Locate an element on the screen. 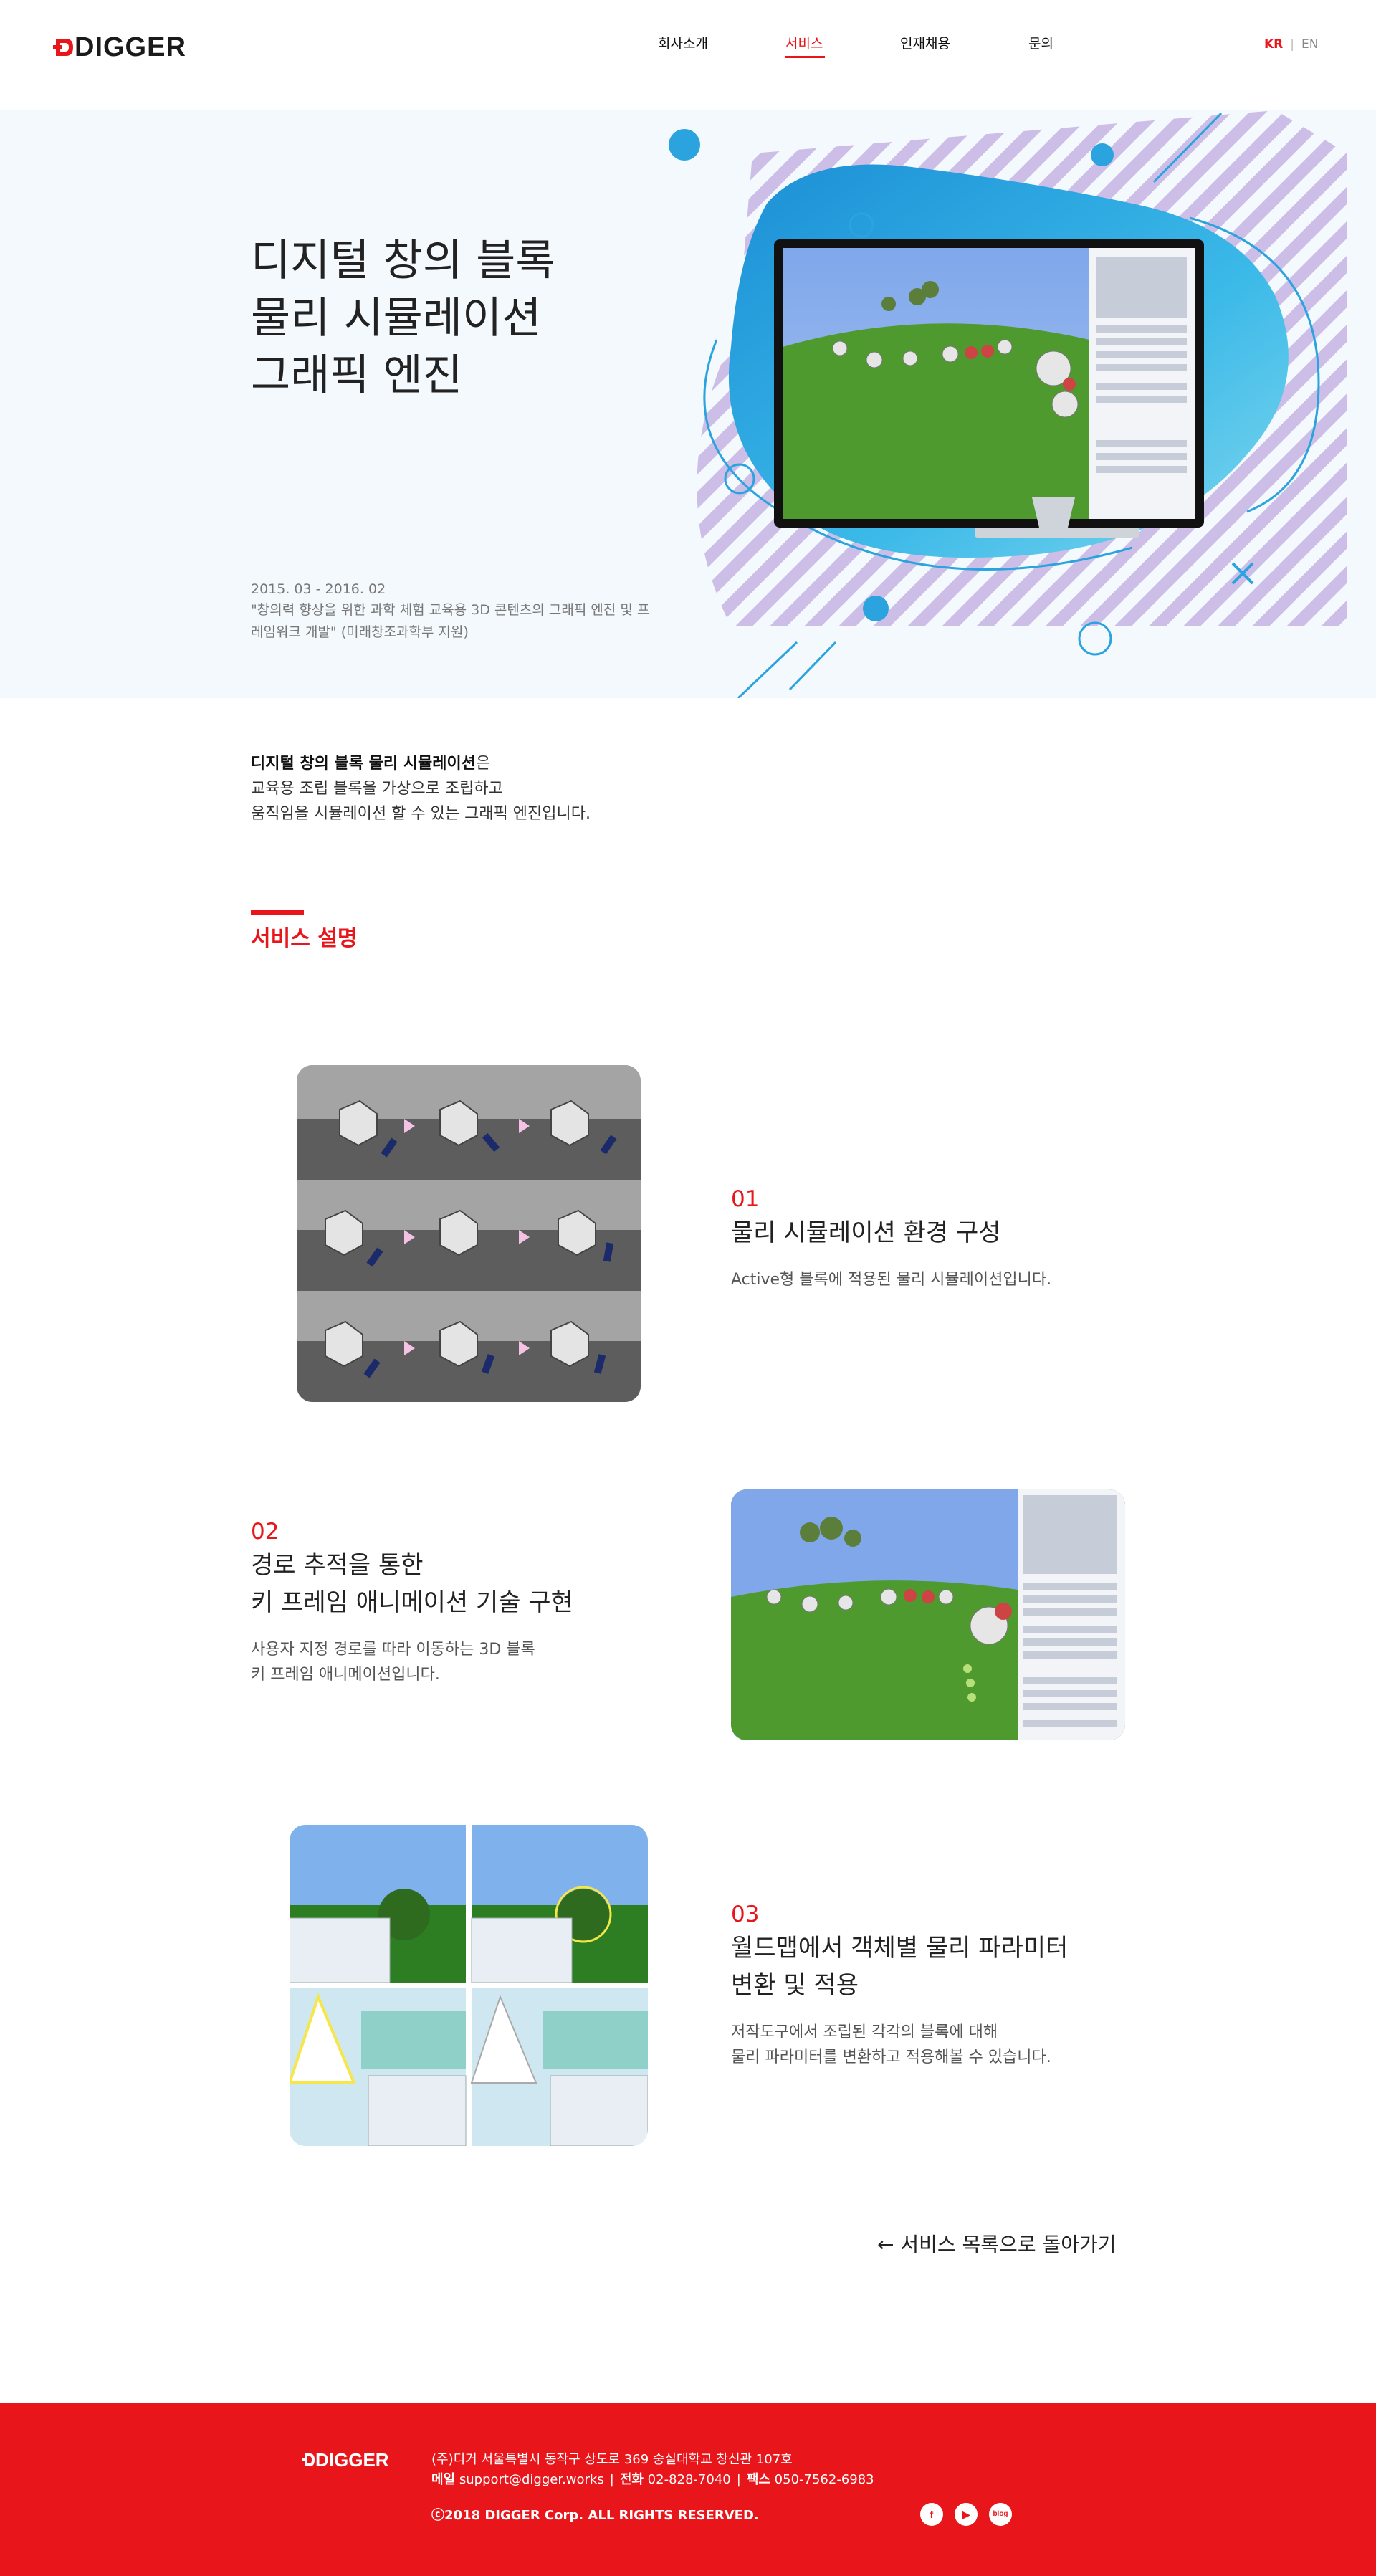 The width and height of the screenshot is (1376, 2576). keyframe-animation-screenshot is located at coordinates (928, 1614).